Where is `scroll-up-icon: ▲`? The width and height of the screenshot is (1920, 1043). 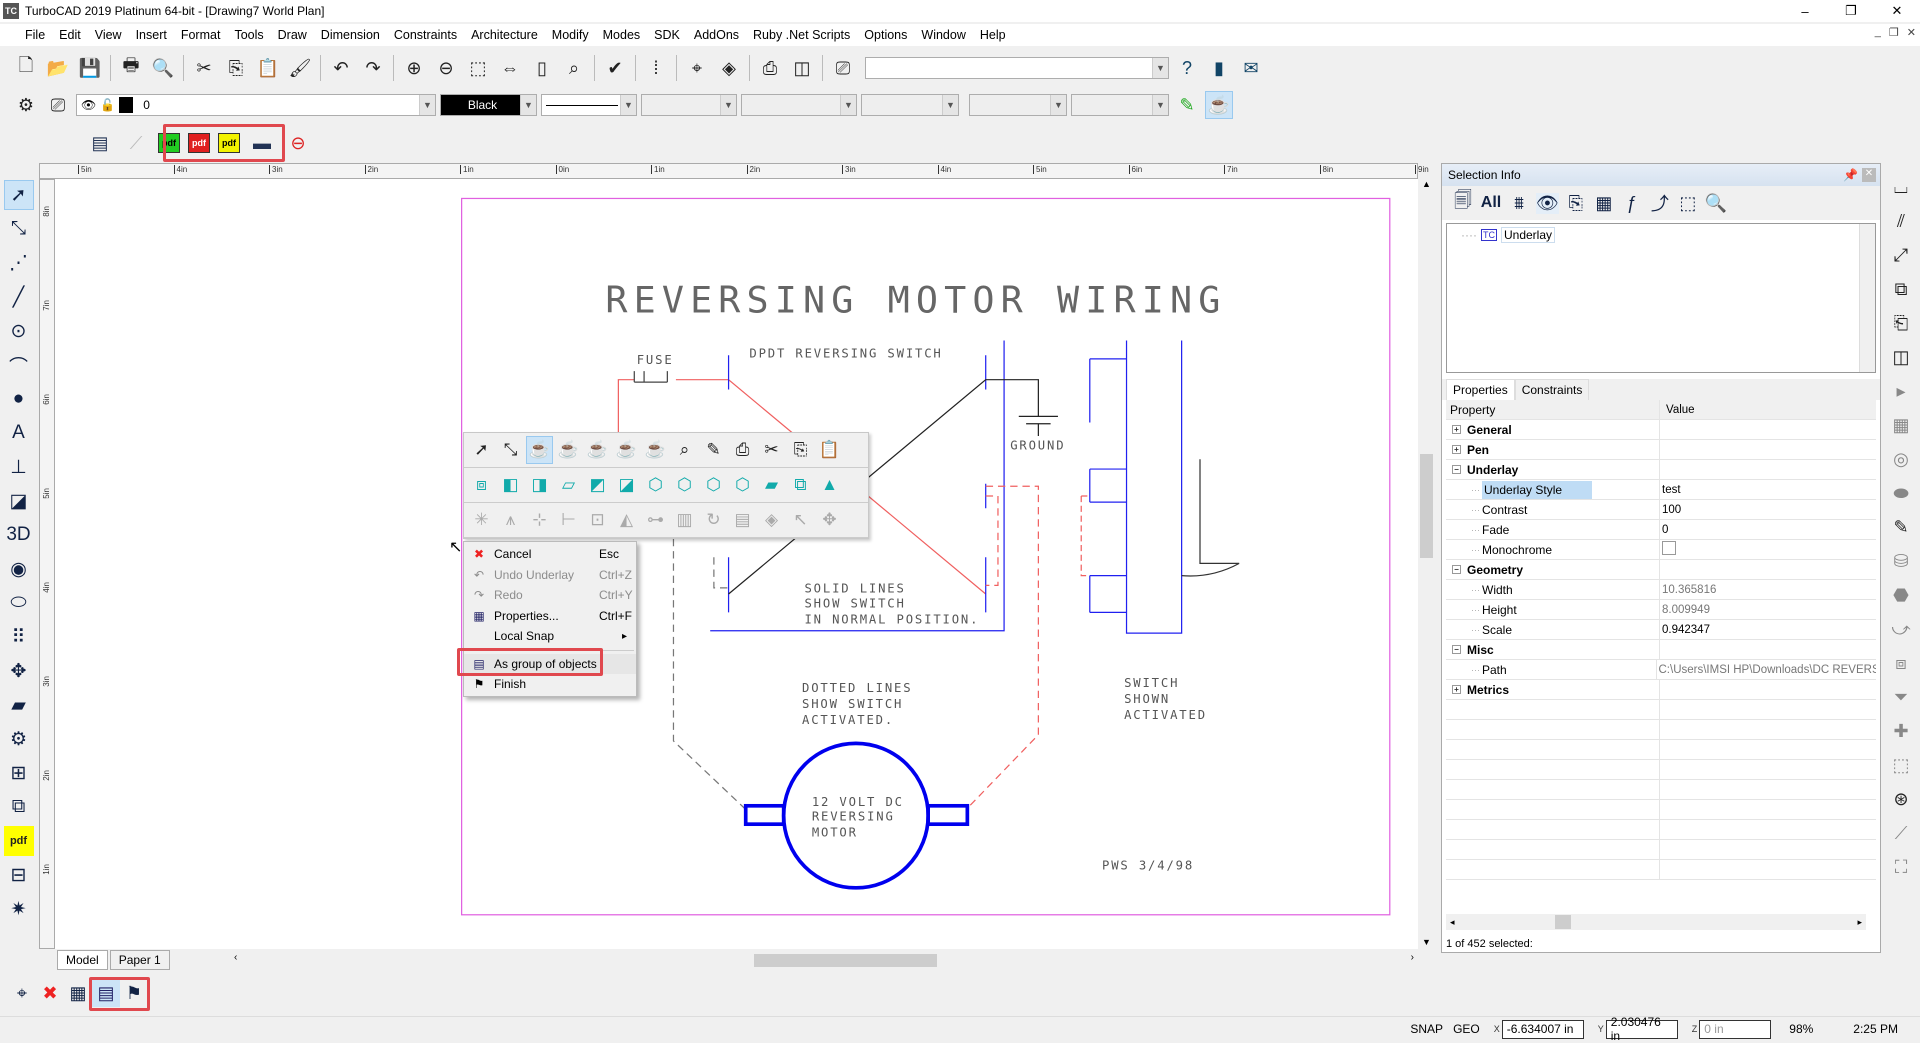 scroll-up-icon: ▲ is located at coordinates (1426, 184).